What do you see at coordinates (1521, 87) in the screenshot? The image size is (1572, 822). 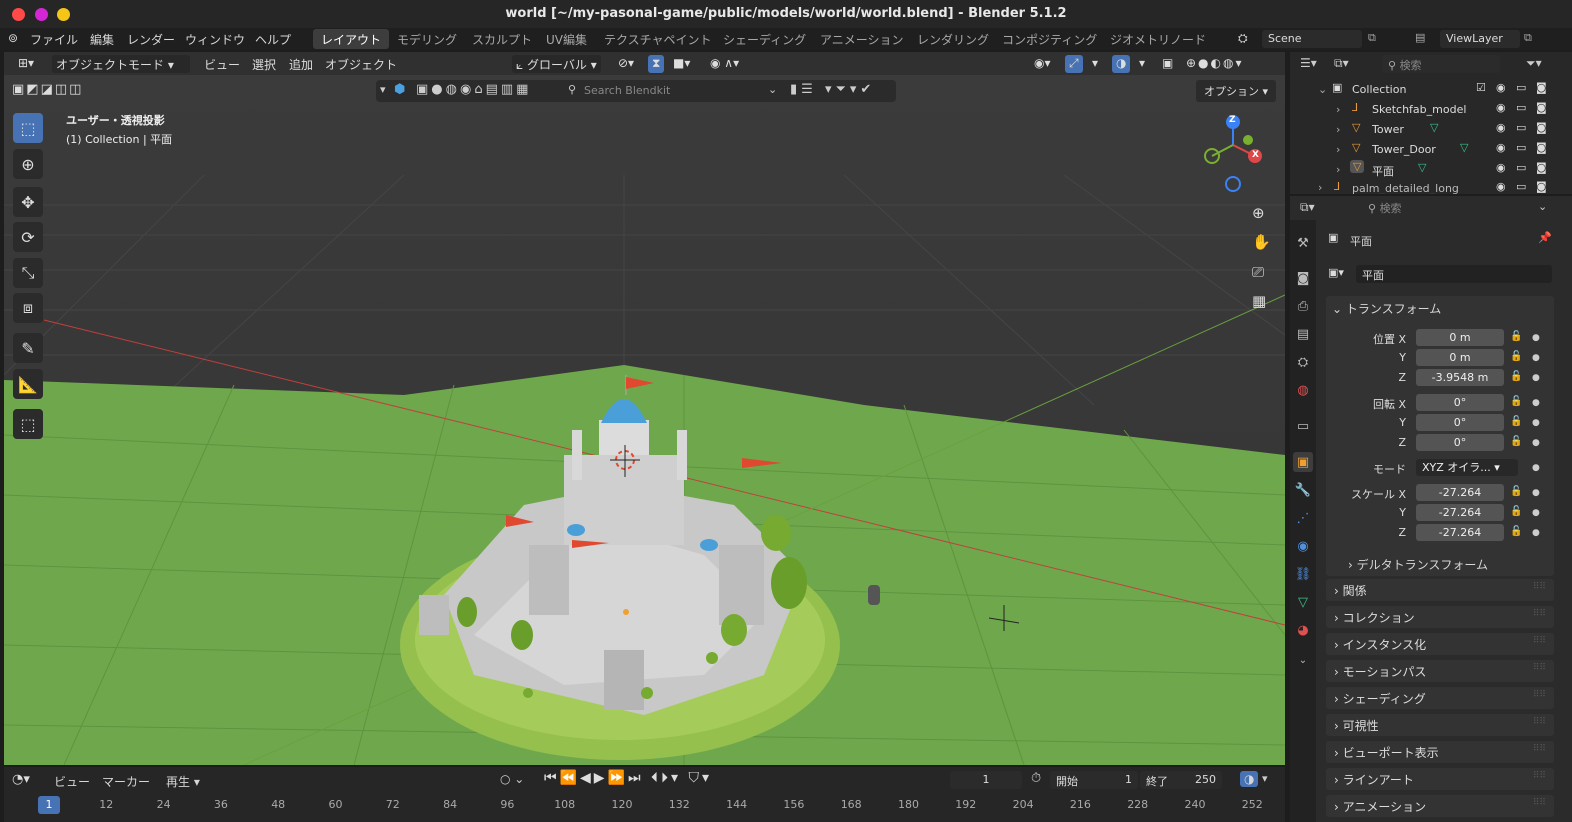 I see `monitor-icon: ▭` at bounding box center [1521, 87].